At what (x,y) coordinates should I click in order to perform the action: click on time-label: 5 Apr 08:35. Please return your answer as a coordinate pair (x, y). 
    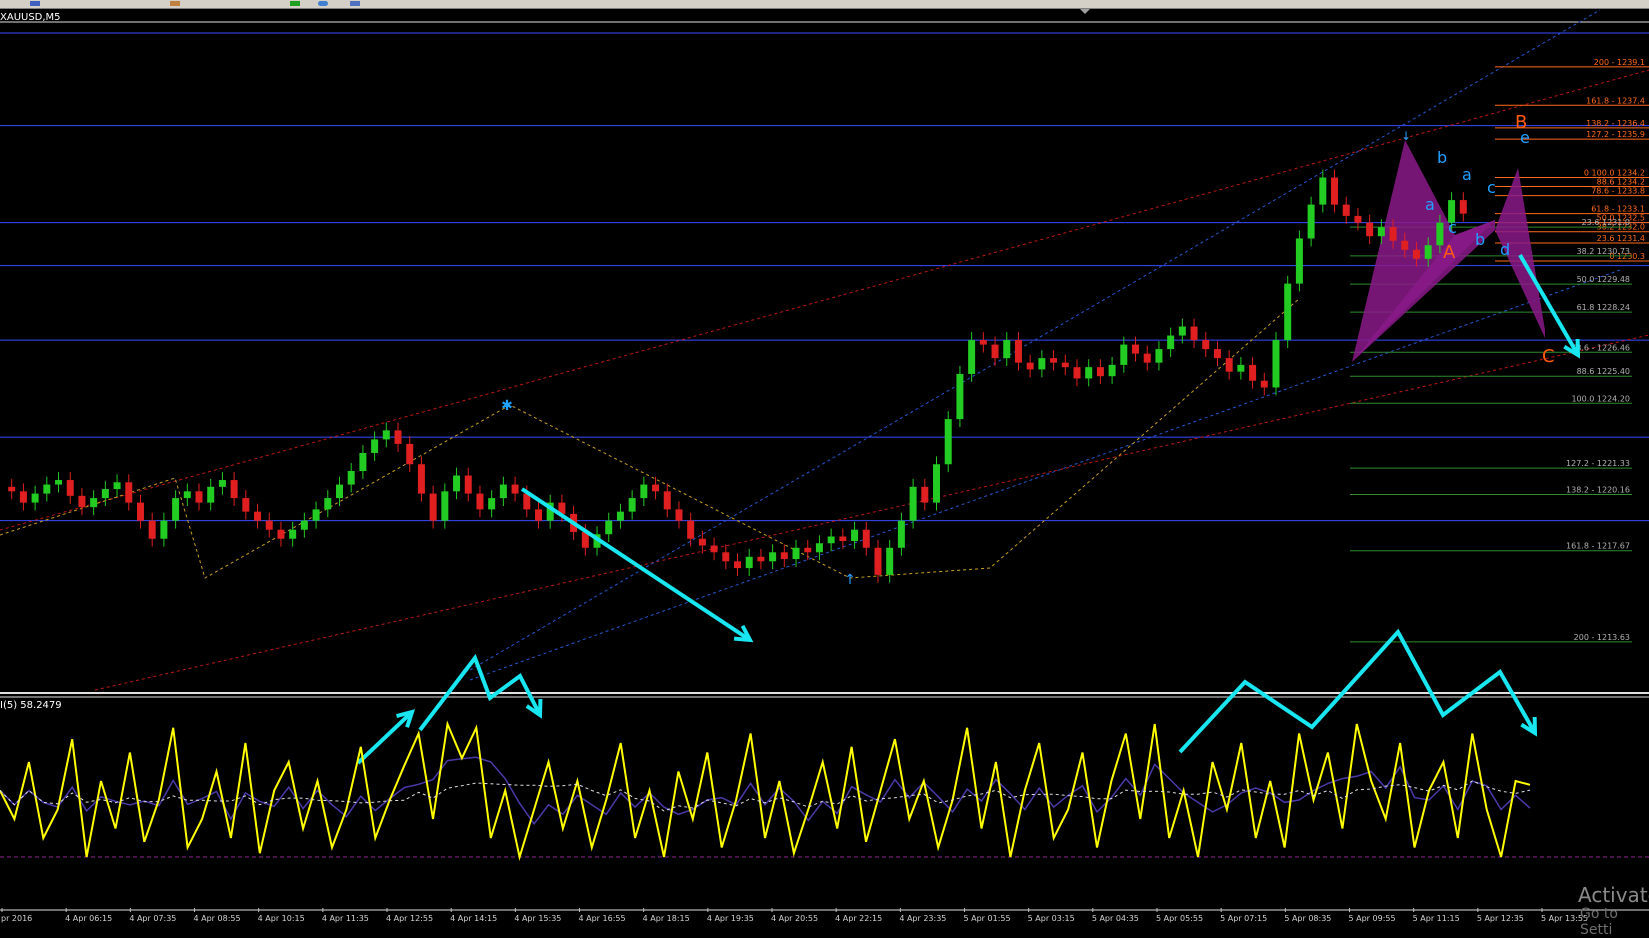
    Looking at the image, I should click on (1307, 918).